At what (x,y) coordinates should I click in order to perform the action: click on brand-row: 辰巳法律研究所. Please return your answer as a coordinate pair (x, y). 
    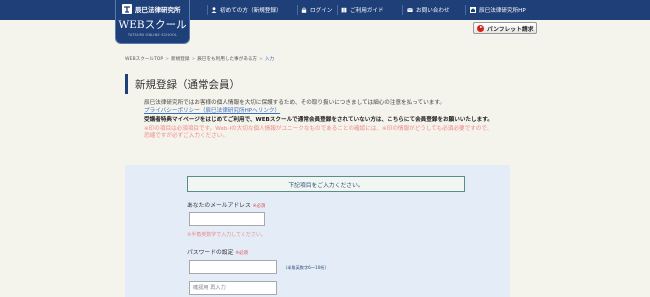
    Looking at the image, I should click on (151, 9).